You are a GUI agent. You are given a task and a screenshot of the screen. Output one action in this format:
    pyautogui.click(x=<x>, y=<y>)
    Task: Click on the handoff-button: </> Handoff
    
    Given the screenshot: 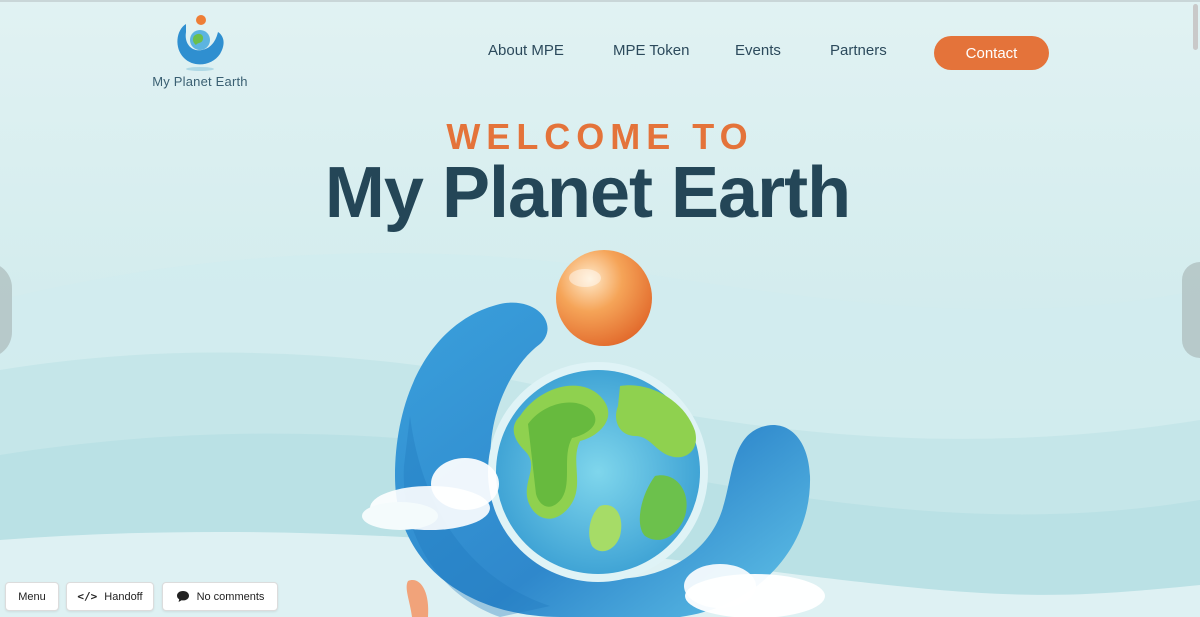 What is the action you would take?
    pyautogui.click(x=110, y=596)
    